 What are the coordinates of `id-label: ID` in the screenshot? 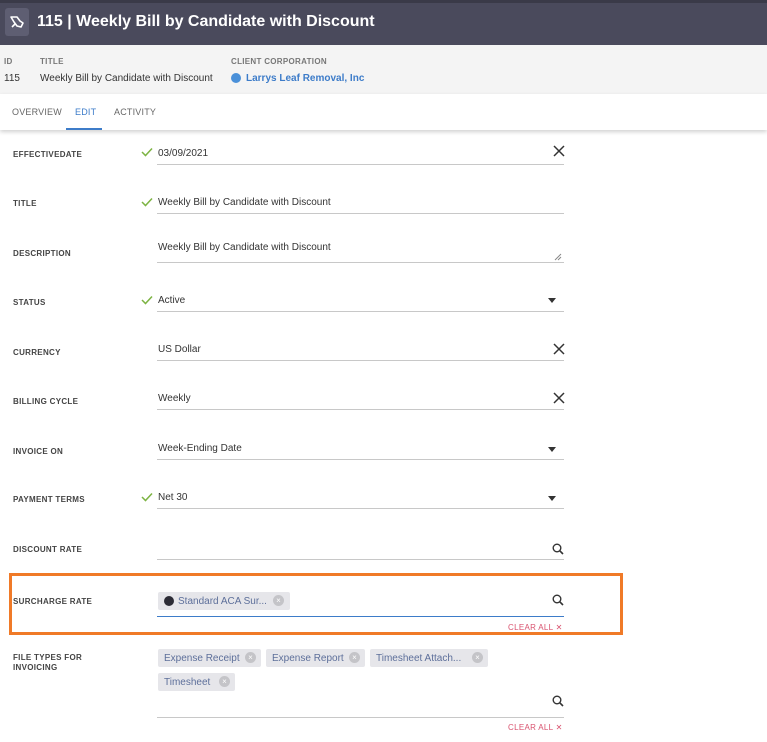 It's located at (8, 61).